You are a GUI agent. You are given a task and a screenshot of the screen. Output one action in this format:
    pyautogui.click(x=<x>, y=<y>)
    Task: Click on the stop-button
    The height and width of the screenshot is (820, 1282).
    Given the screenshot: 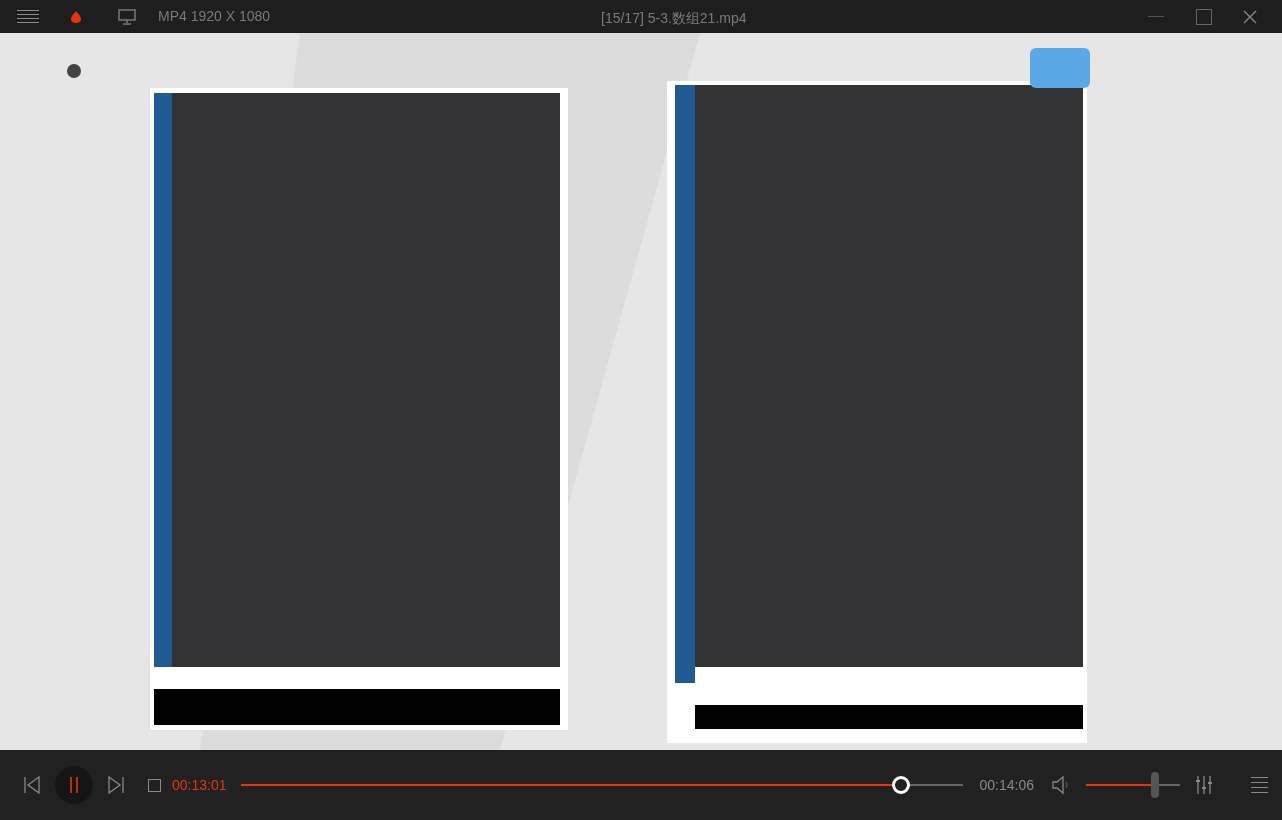 What is the action you would take?
    pyautogui.click(x=154, y=785)
    